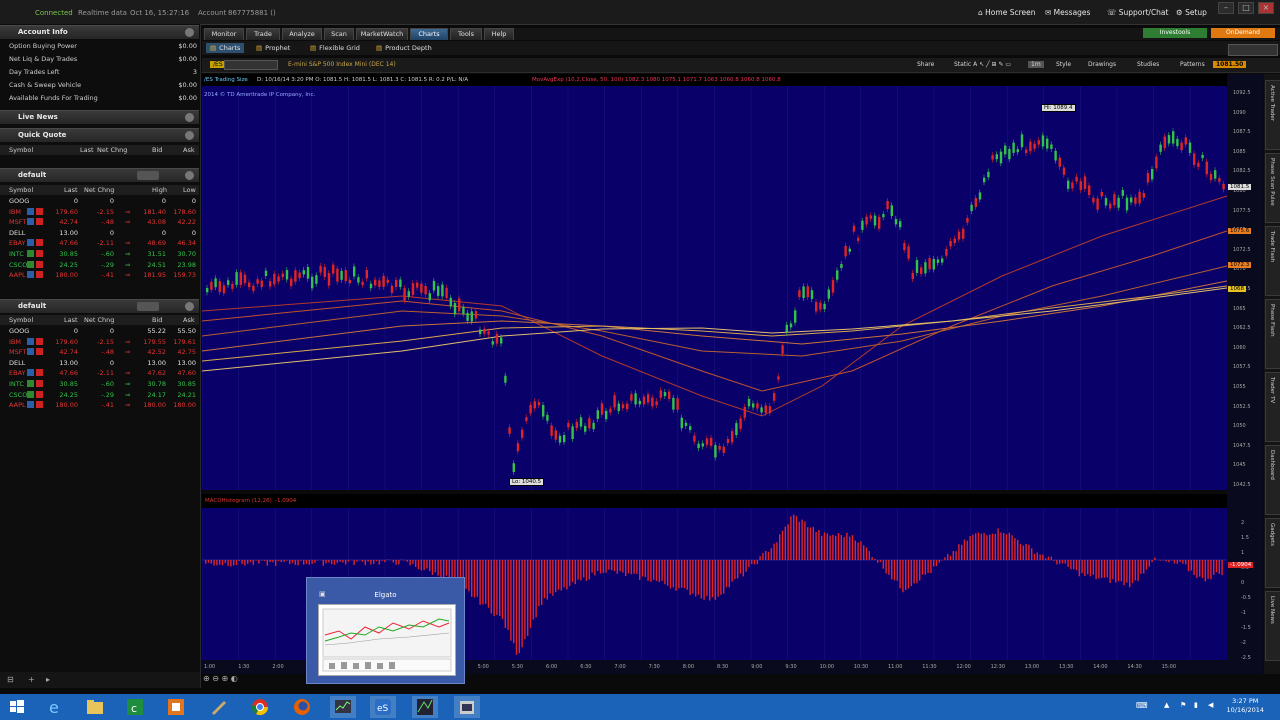  I want to click on chart-app-taskbar-icon, so click(425, 707).